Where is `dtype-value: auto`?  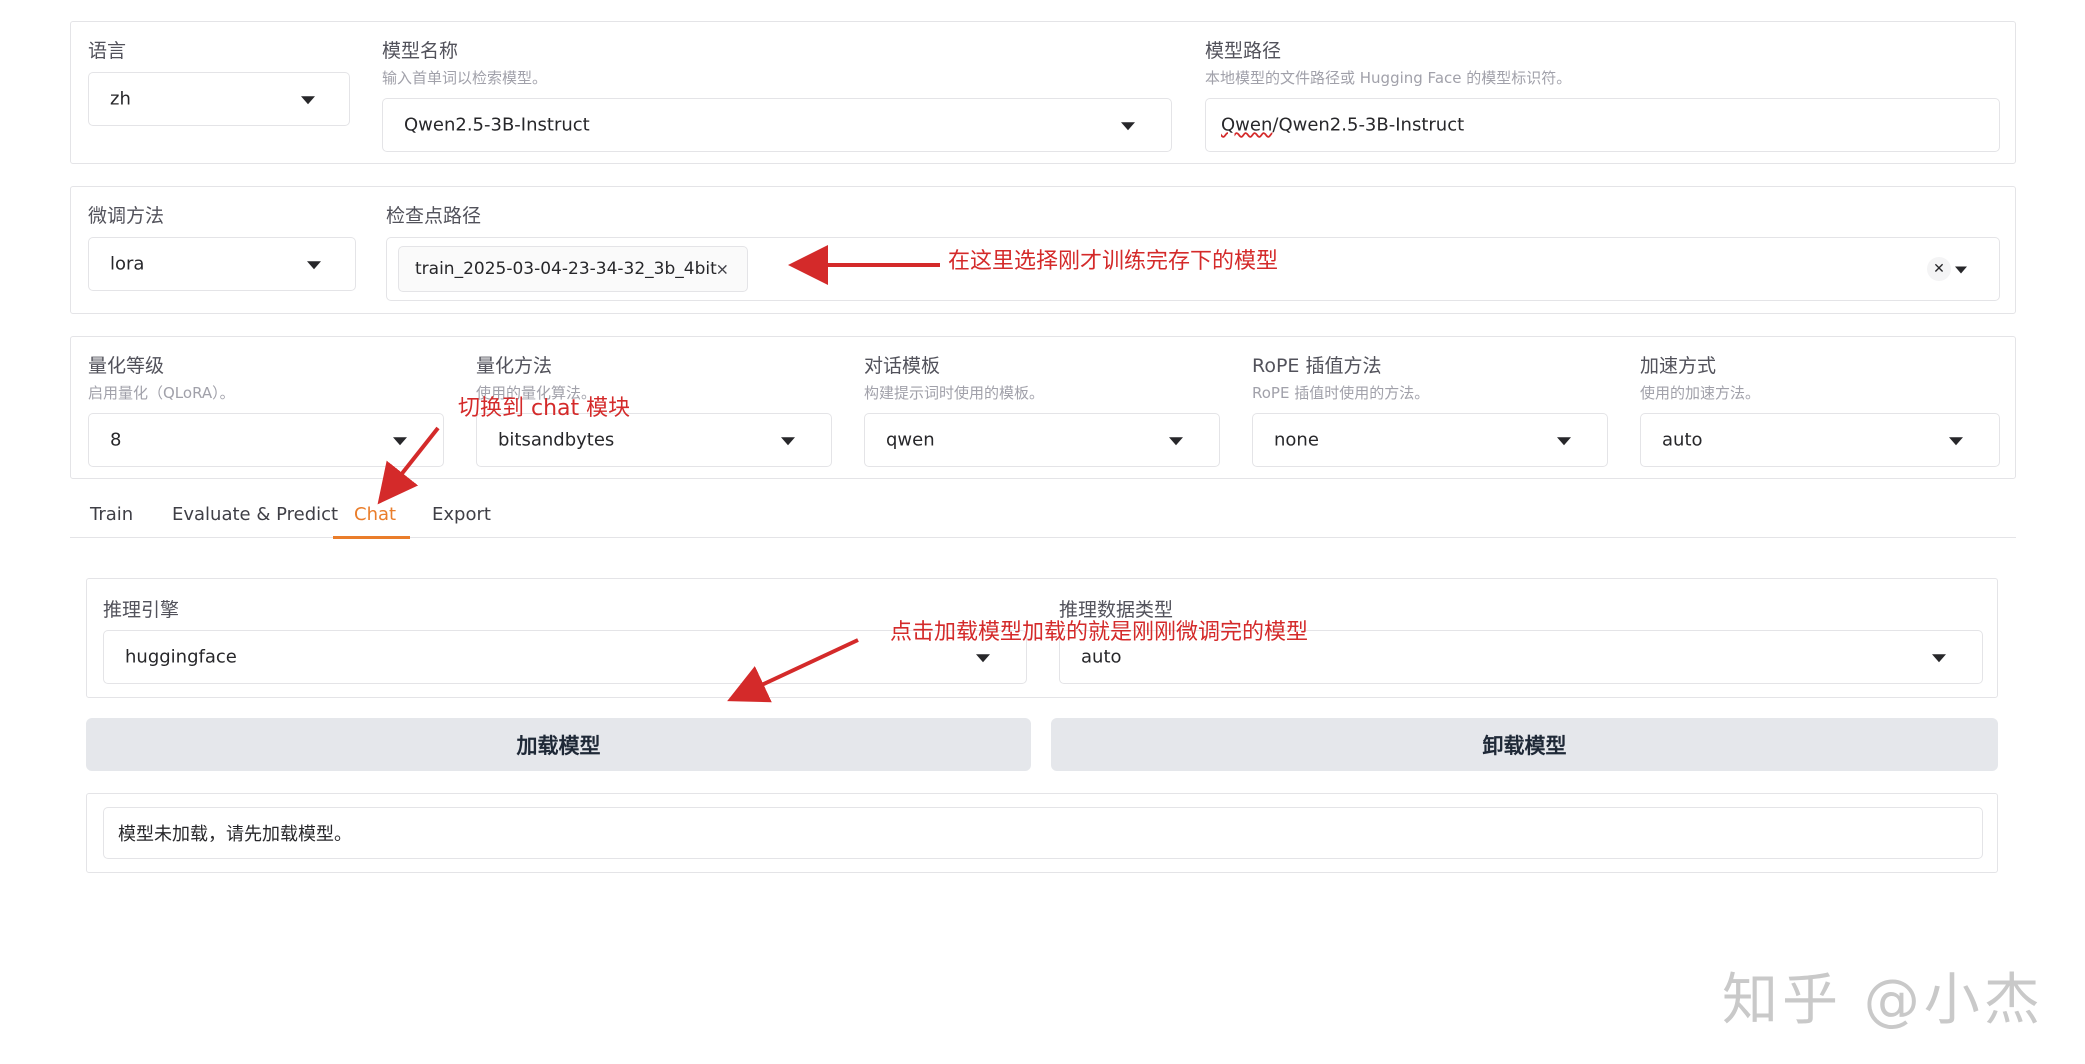
dtype-value: auto is located at coordinates (1101, 657).